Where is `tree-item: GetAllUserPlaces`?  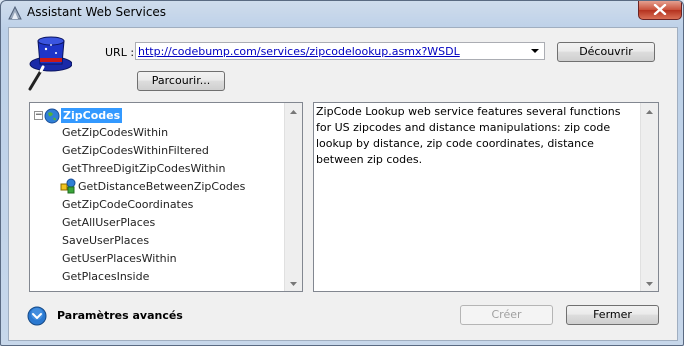
tree-item: GetAllUserPlaces is located at coordinates (108, 222).